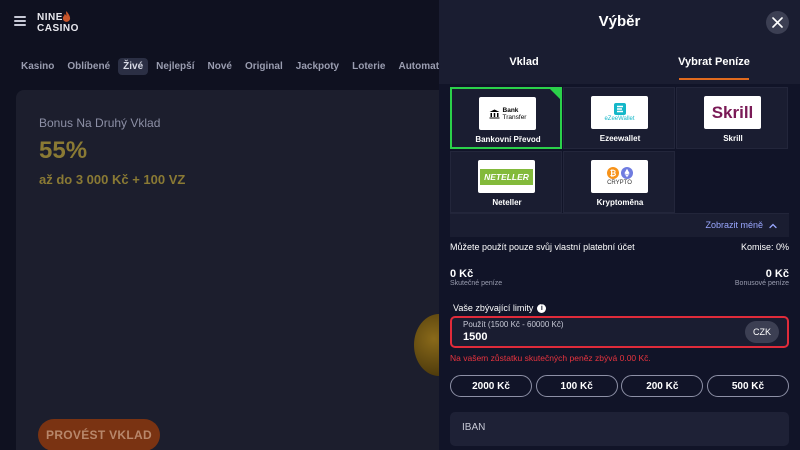  I want to click on bonus-money-amount: 0 Kč, so click(777, 274).